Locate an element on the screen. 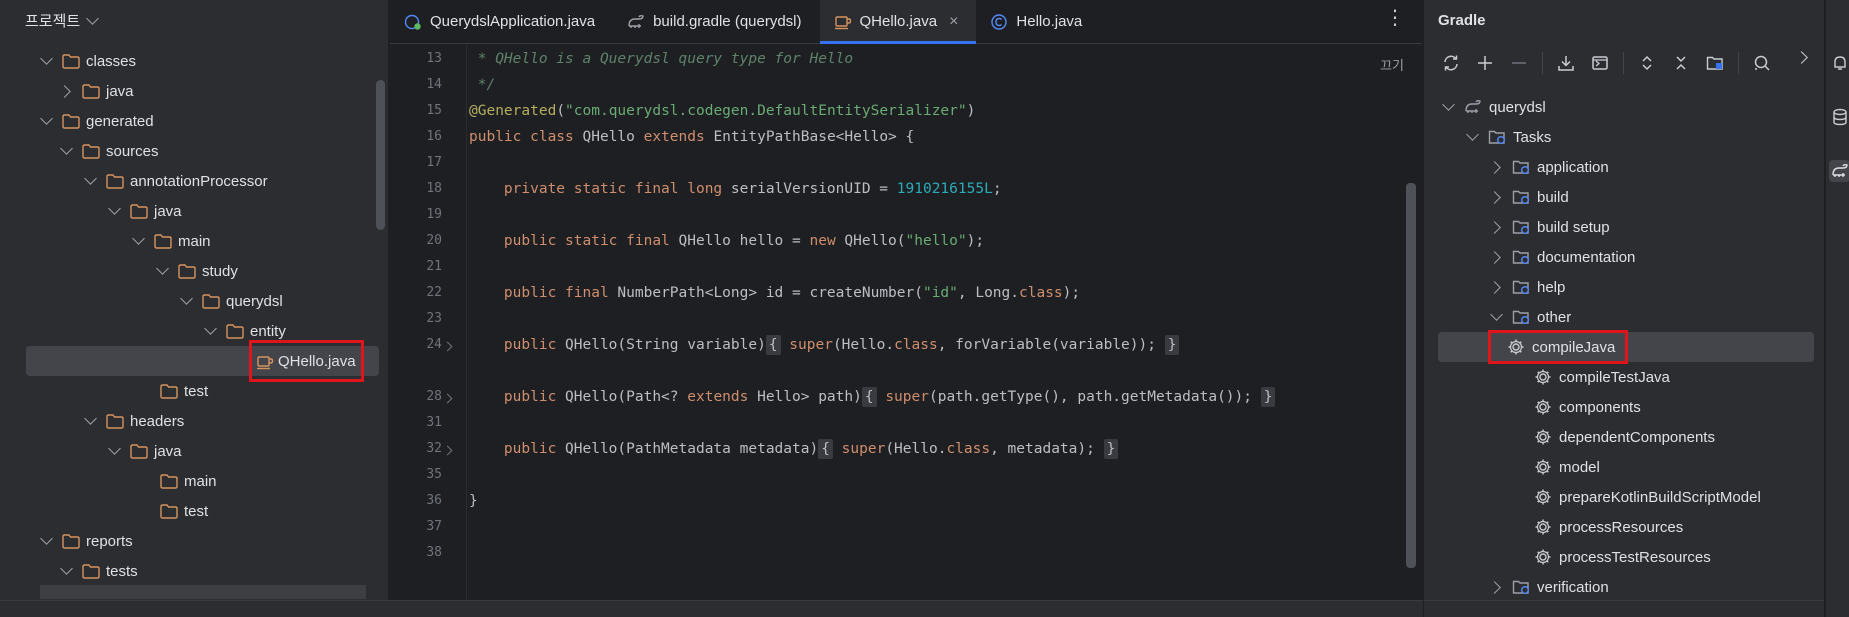  tab-label: Hello.java is located at coordinates (1049, 21).